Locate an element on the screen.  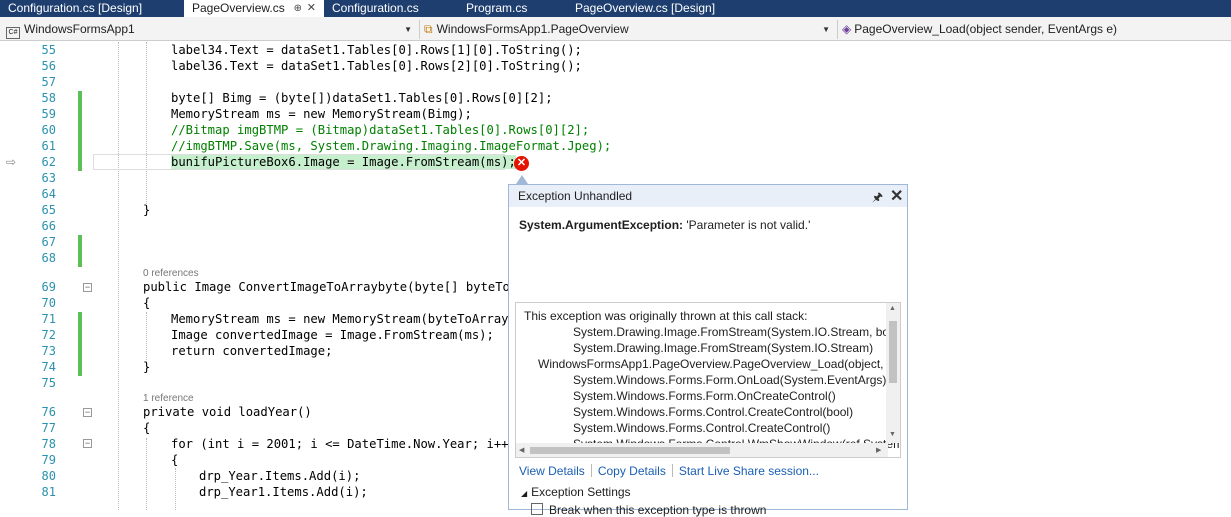
line-number: 57 is located at coordinates (48, 82).